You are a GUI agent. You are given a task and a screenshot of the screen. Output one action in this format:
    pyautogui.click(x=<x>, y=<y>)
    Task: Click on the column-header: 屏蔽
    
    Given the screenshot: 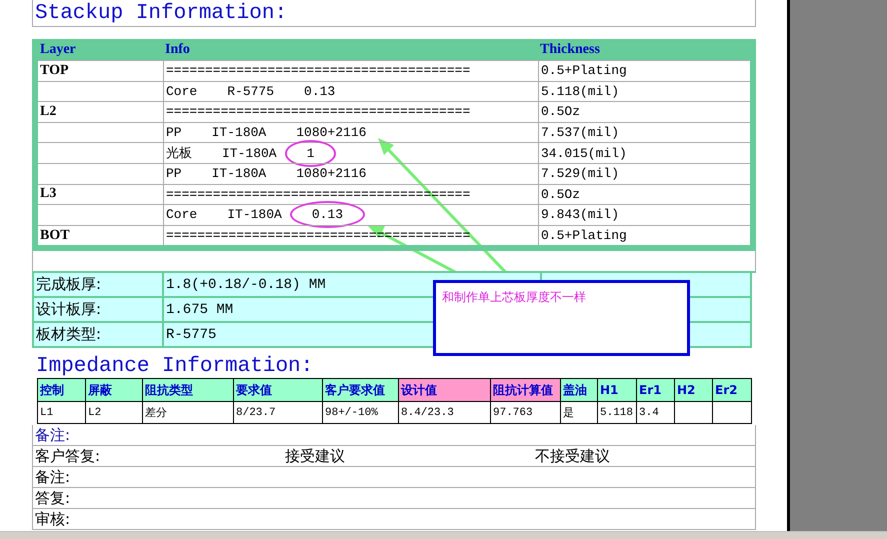 What is the action you would take?
    pyautogui.click(x=114, y=390)
    